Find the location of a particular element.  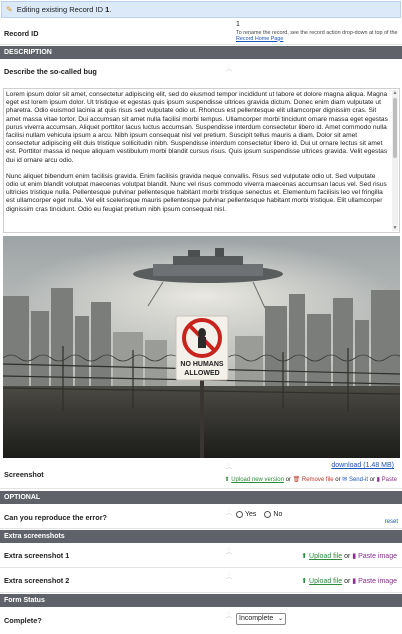

sign-line-1: NO HUMANS is located at coordinates (201, 364).